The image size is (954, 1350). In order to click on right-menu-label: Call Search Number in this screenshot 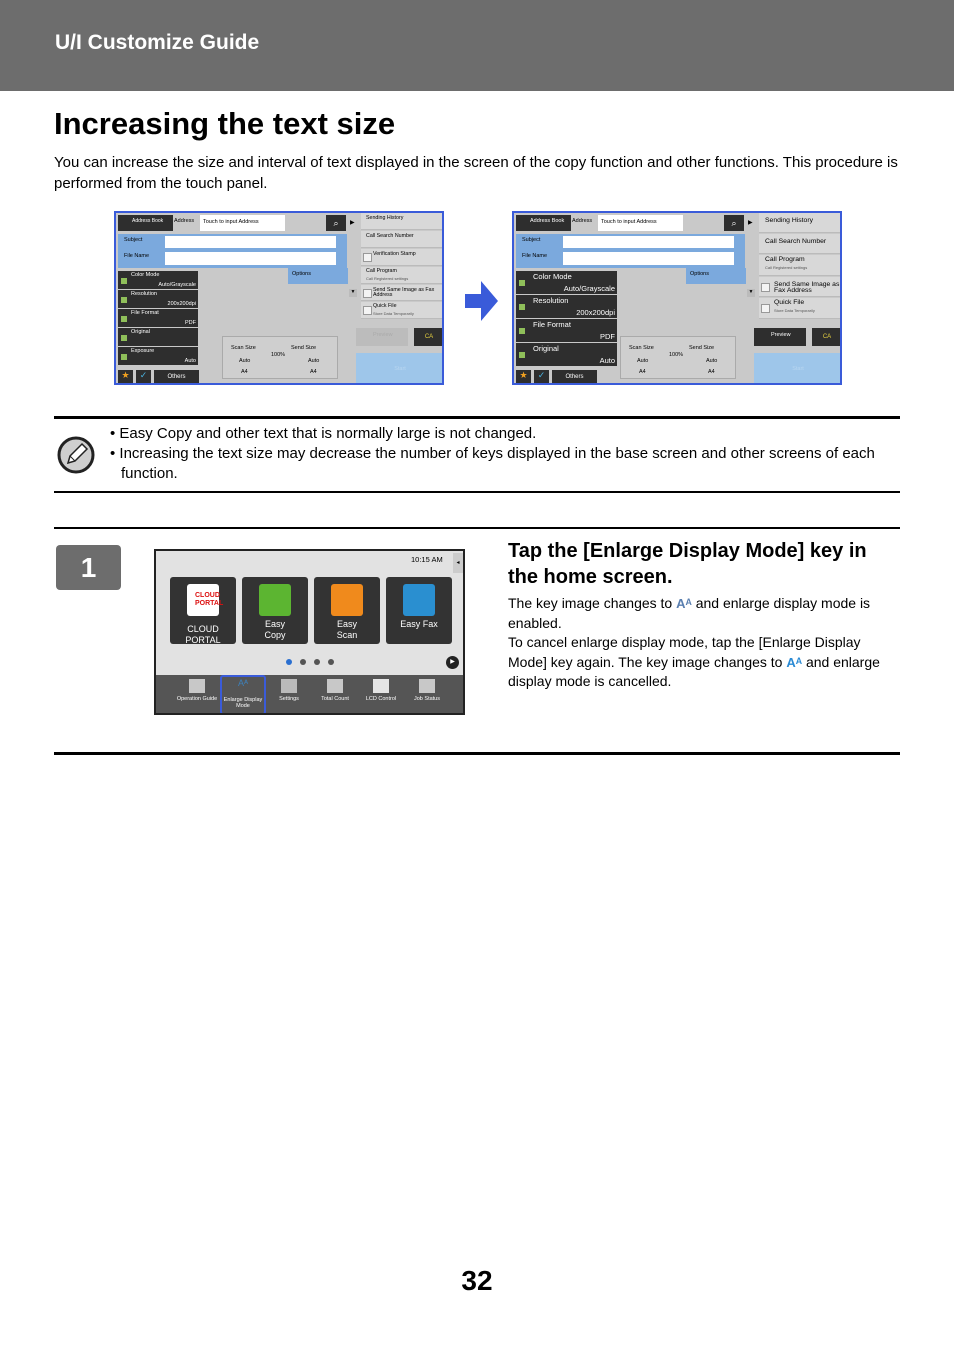, I will do `click(390, 236)`.